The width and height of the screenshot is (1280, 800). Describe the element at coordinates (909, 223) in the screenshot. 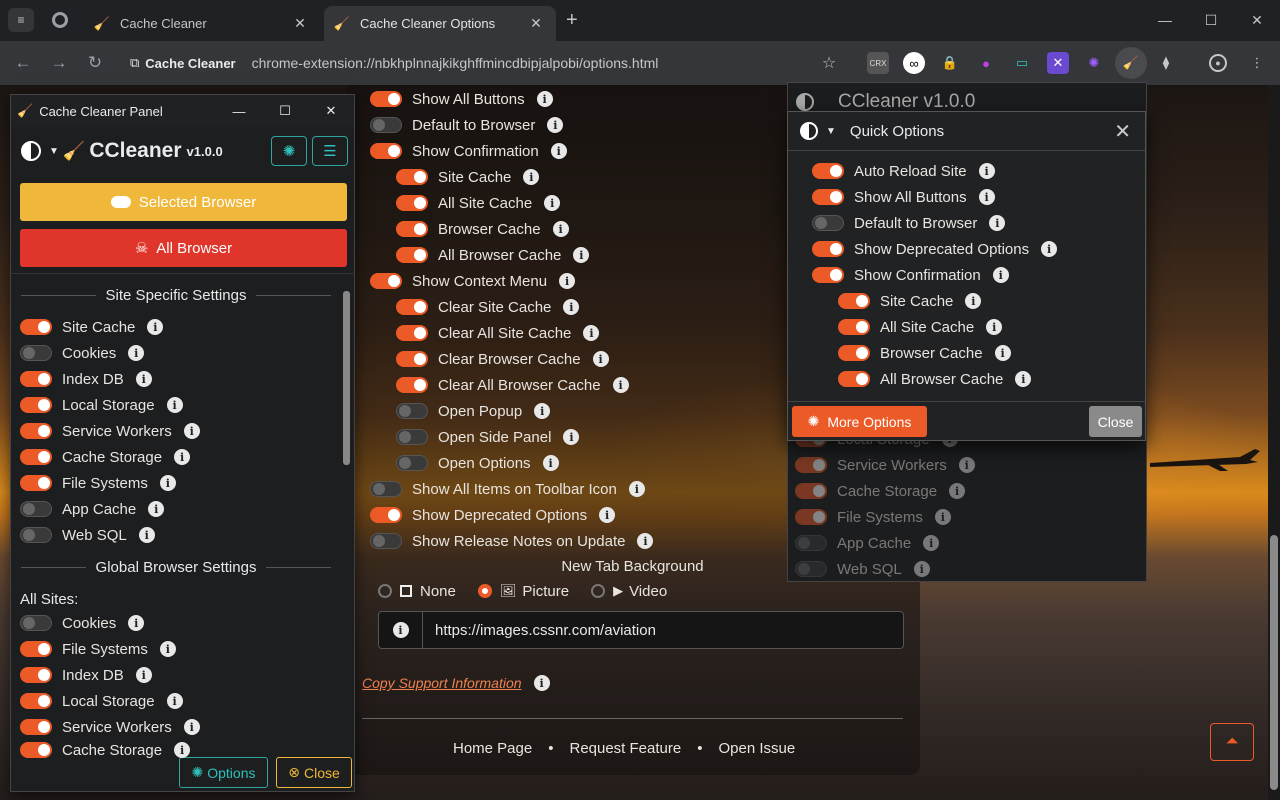

I see `toggle-row: Default to Browser i` at that location.